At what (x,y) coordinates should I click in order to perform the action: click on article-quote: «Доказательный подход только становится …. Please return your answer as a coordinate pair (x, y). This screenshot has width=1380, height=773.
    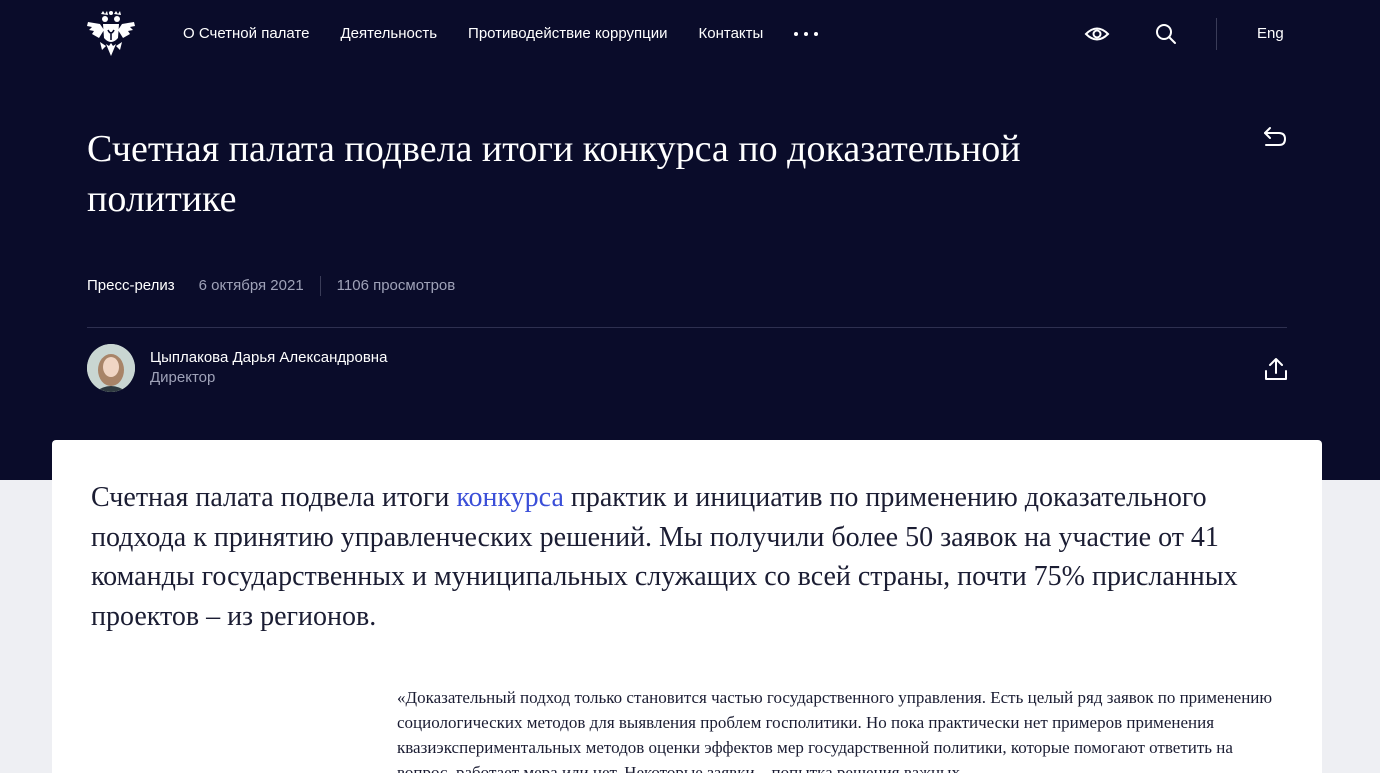
    Looking at the image, I should click on (835, 730).